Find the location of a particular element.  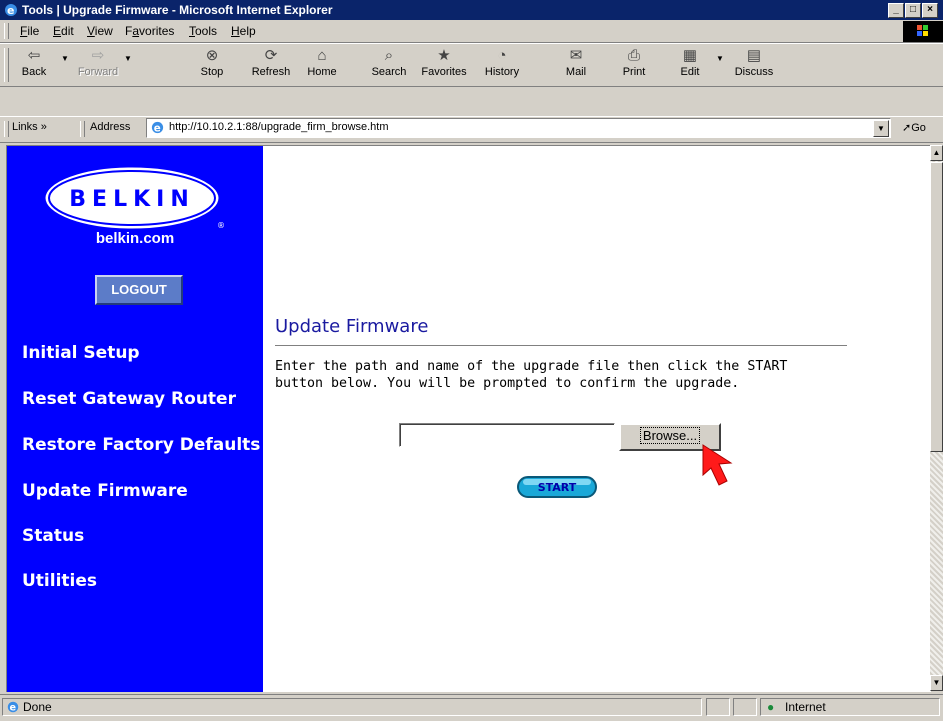

nav-restore-factory-defaults: Restore Factory Defaults is located at coordinates (141, 445).